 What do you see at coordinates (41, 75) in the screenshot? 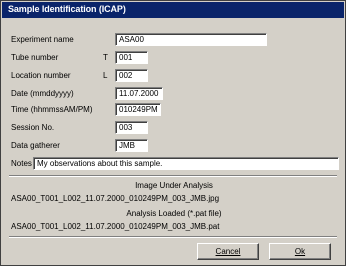
I see `location-number-label: Location number` at bounding box center [41, 75].